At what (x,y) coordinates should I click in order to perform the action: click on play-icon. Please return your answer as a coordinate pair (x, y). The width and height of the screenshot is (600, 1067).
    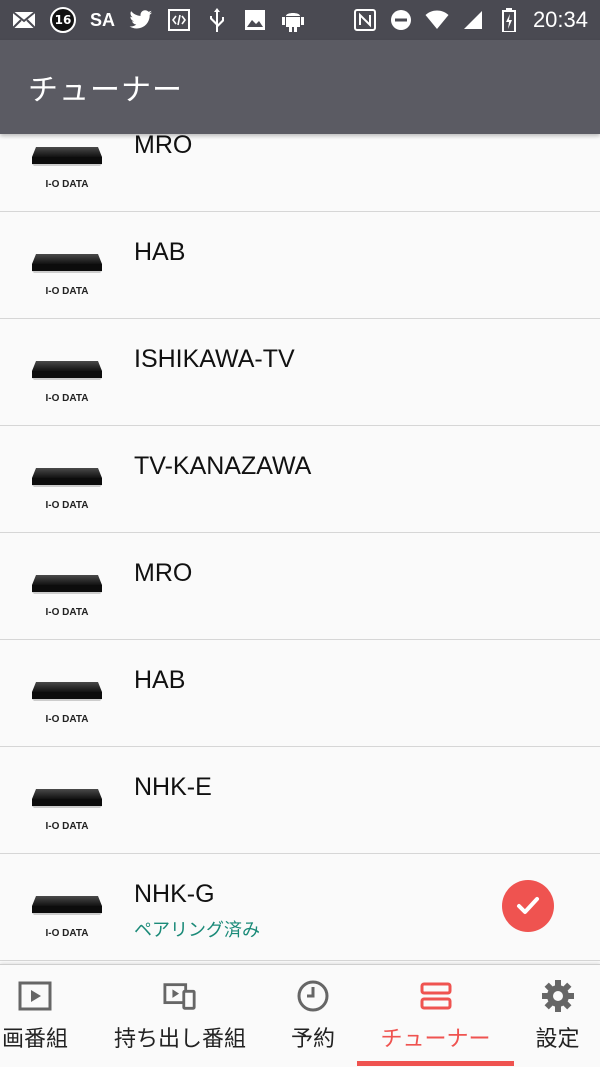
    Looking at the image, I should click on (35, 996).